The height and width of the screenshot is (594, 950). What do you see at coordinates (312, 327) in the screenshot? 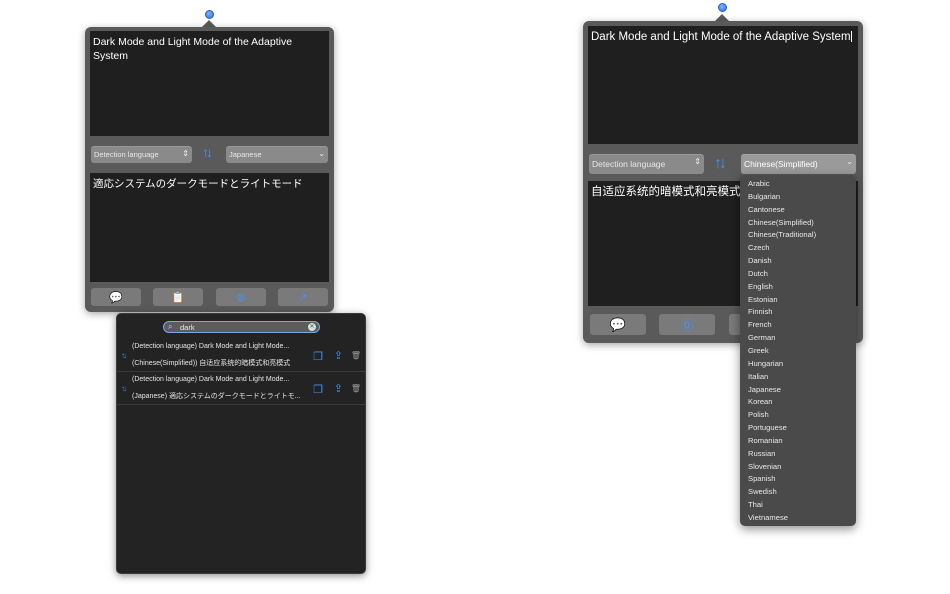
I see `clear-x-icon: ✕` at bounding box center [312, 327].